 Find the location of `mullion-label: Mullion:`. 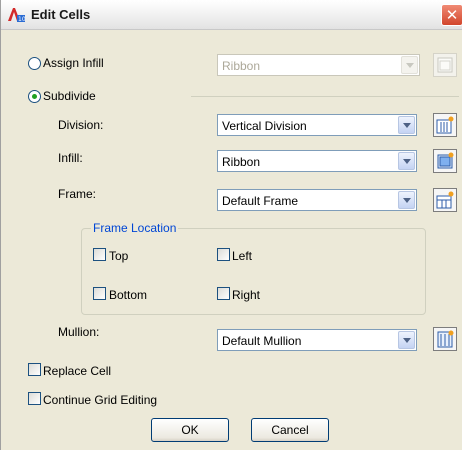

mullion-label: Mullion: is located at coordinates (79, 332).